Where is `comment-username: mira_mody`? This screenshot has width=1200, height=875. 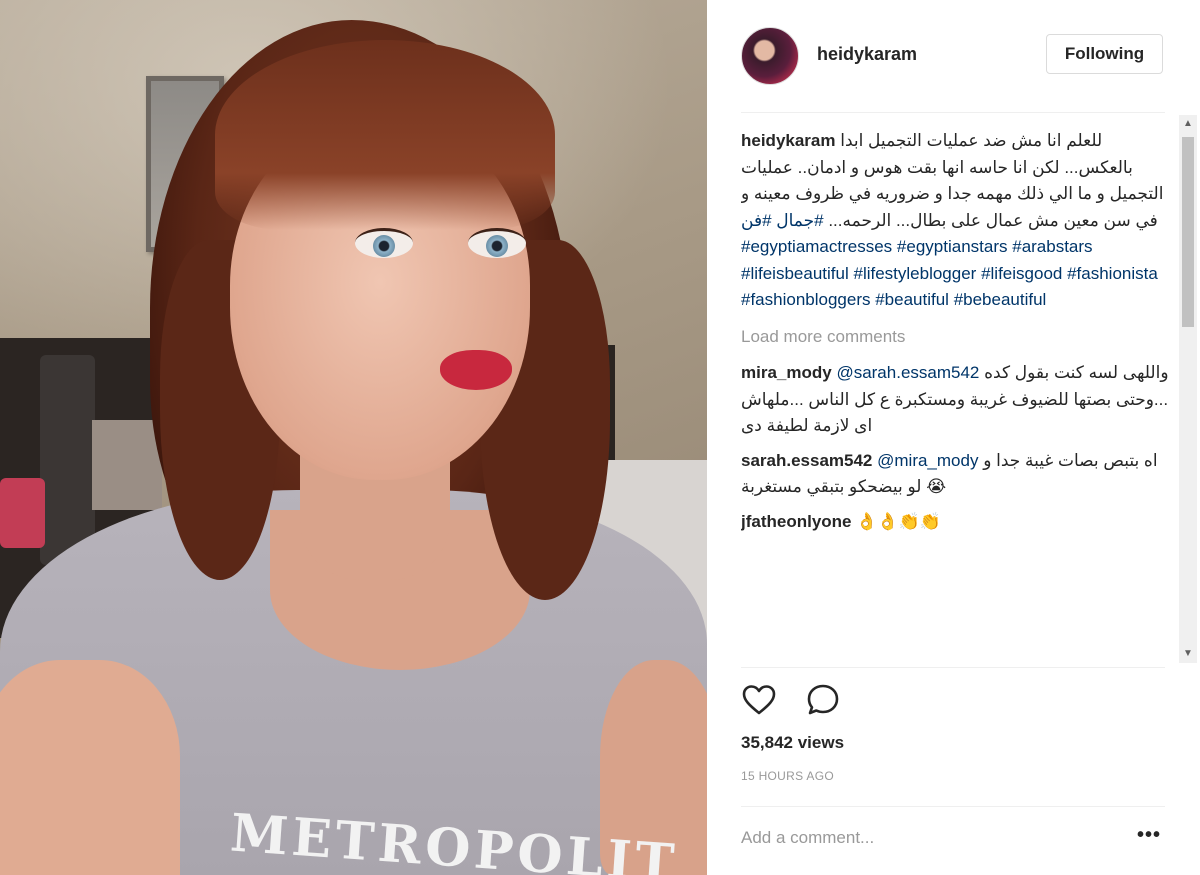 comment-username: mira_mody is located at coordinates (786, 372).